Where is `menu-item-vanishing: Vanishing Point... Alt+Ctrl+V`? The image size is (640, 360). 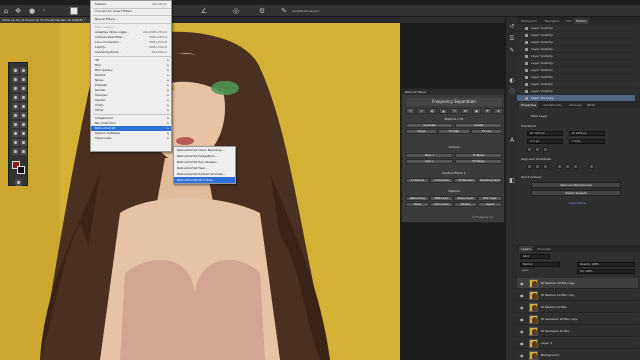
menu-item-vanishing: Vanishing Point... Alt+Ctrl+V is located at coordinates (131, 52).